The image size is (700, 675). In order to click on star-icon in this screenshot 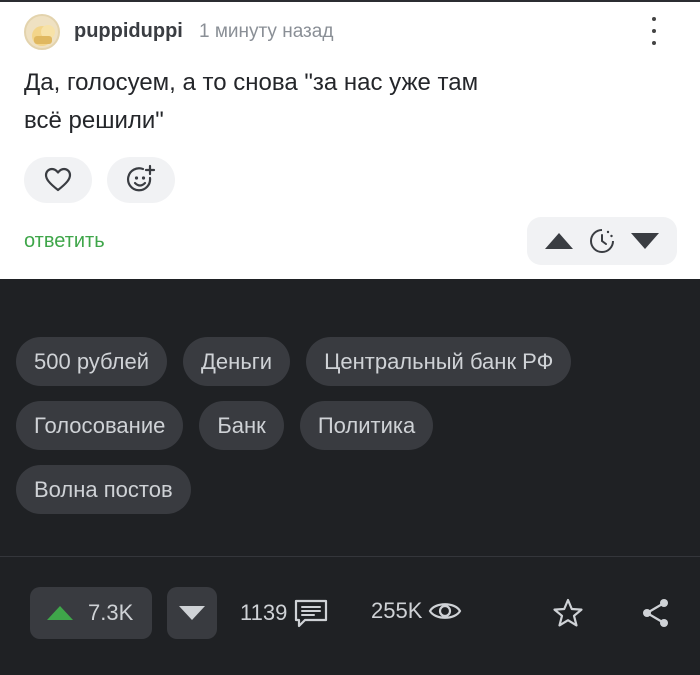, I will do `click(568, 613)`.